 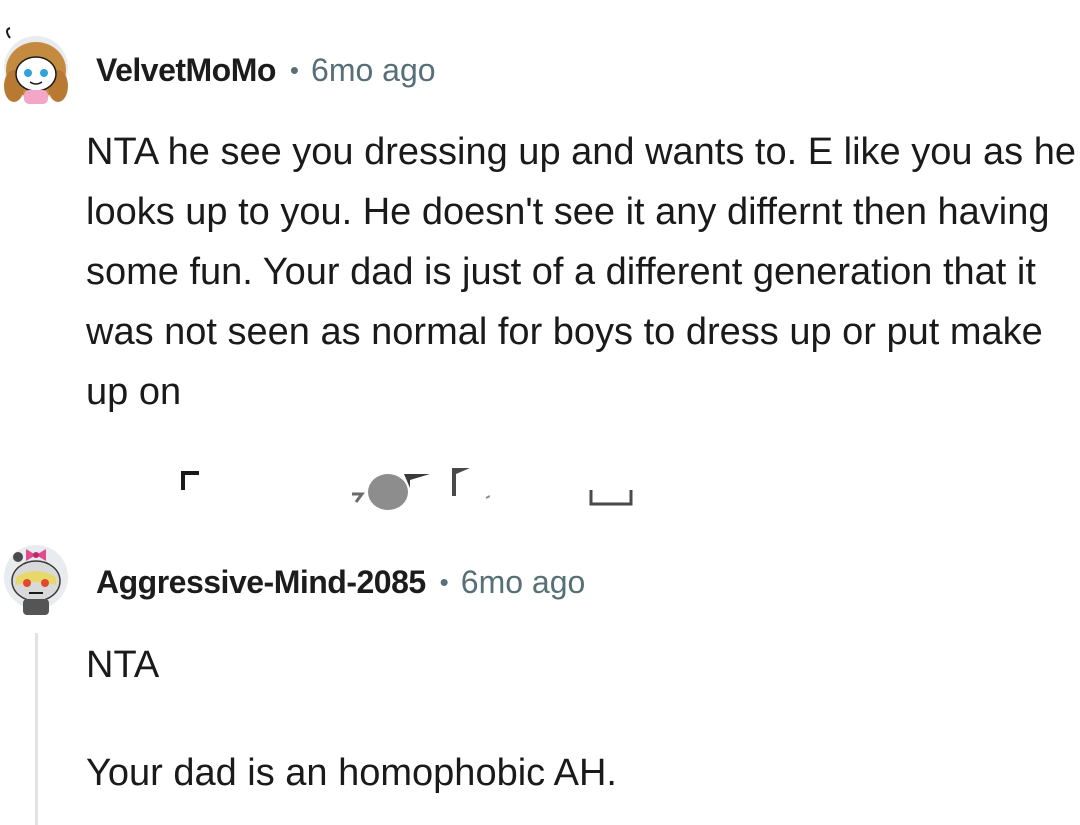 What do you see at coordinates (612, 497) in the screenshot?
I see `more-icon` at bounding box center [612, 497].